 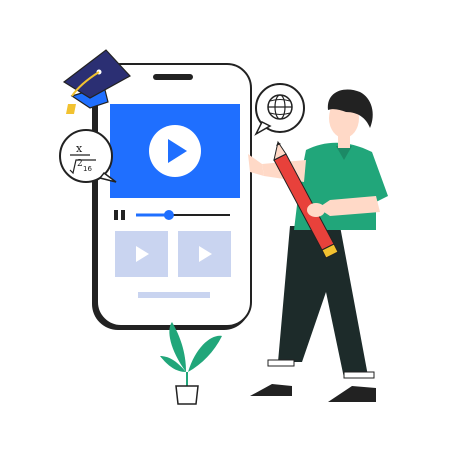 What do you see at coordinates (191, 363) in the screenshot?
I see `plant-icon` at bounding box center [191, 363].